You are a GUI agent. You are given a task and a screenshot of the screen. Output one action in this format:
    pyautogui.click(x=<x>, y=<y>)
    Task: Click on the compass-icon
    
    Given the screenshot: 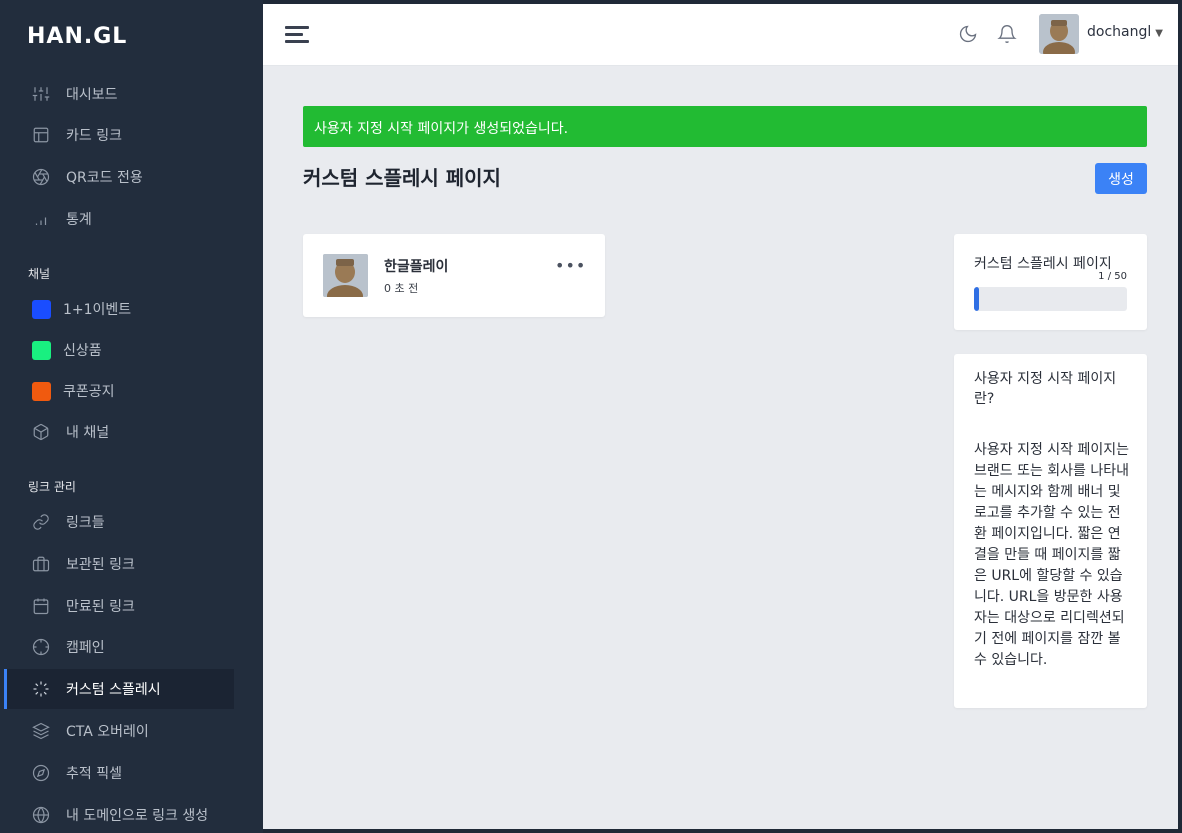 What is the action you would take?
    pyautogui.click(x=41, y=773)
    